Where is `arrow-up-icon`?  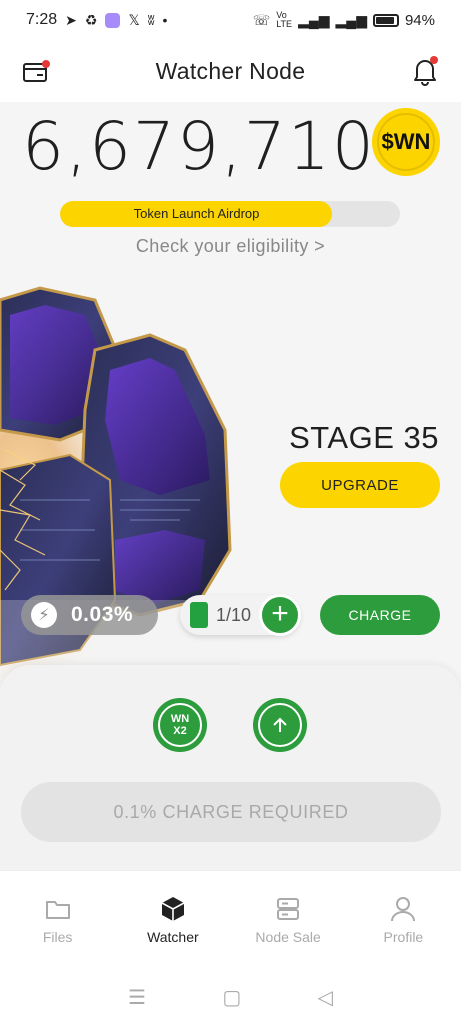 arrow-up-icon is located at coordinates (280, 724).